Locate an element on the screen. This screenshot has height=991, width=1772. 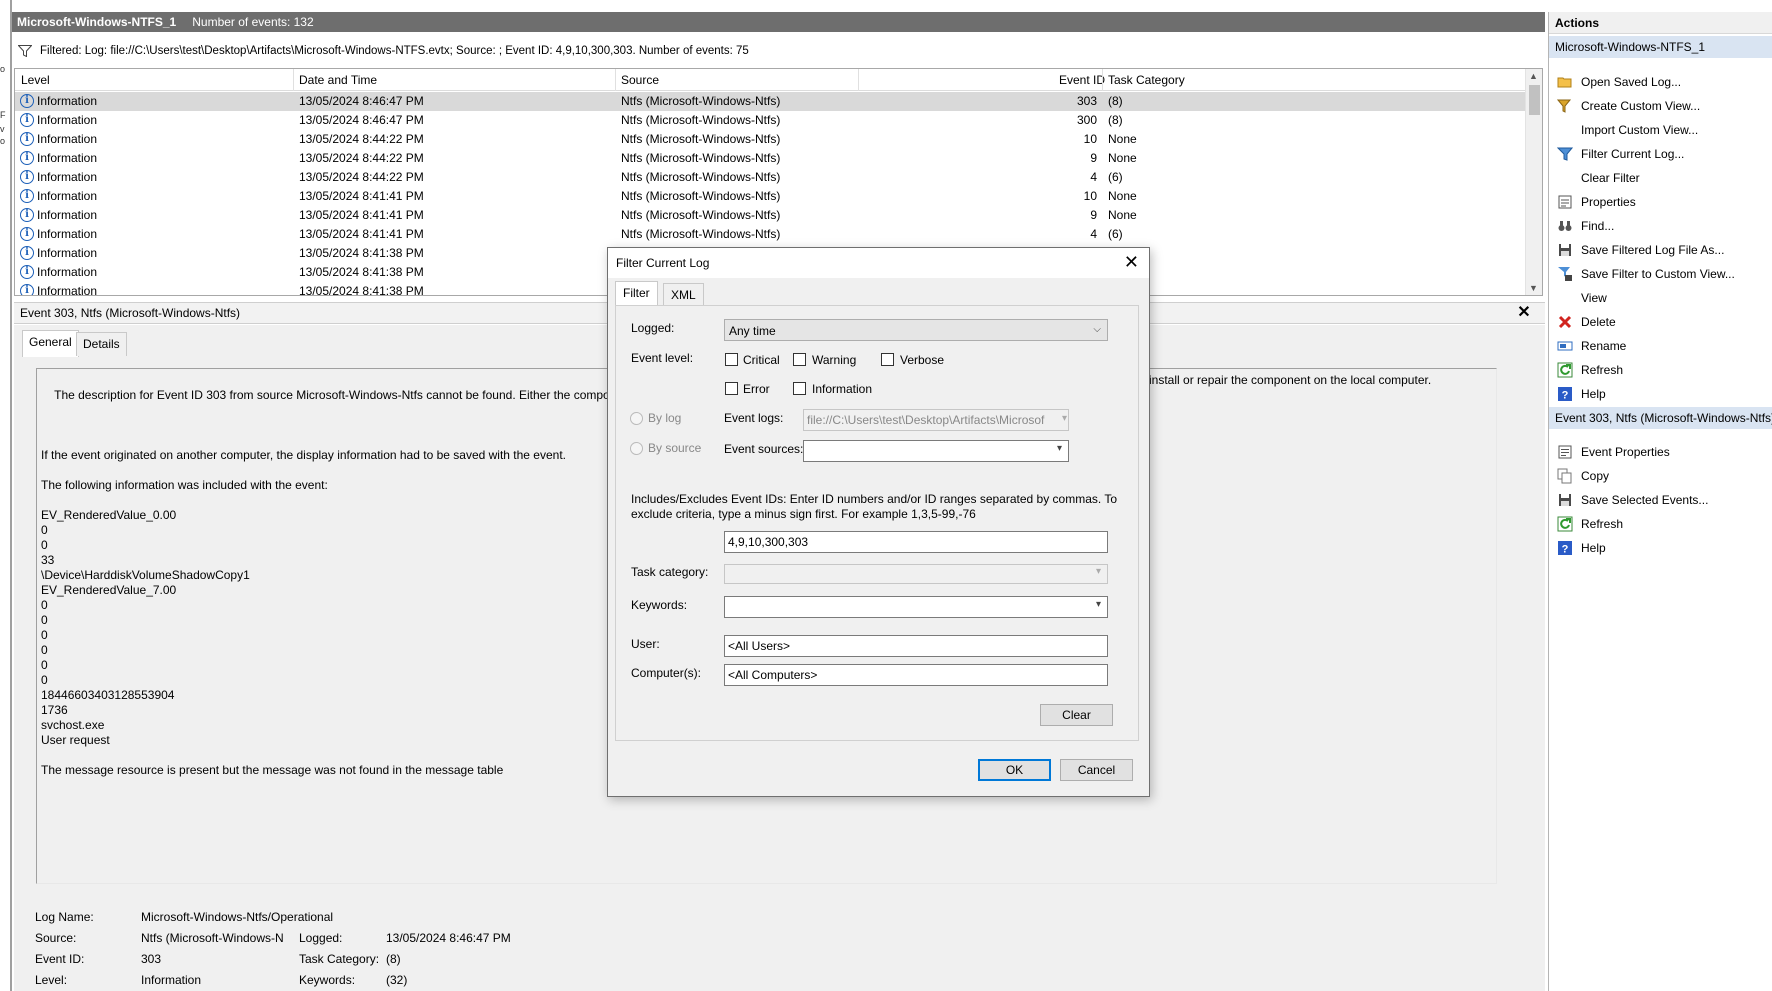
meta-event-id: 303 is located at coordinates (151, 959).